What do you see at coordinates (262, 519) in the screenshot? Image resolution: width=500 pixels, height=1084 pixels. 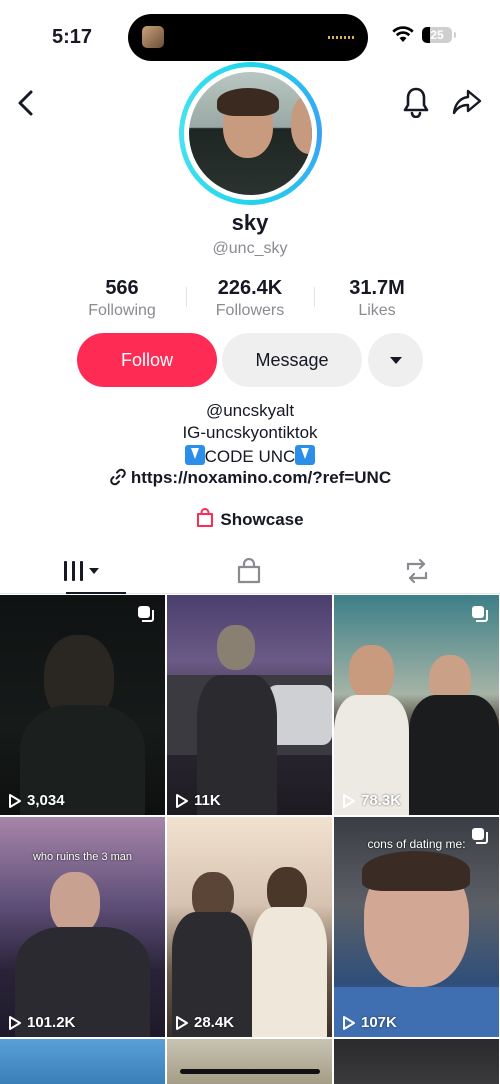 I see `showcase-label: Showcase` at bounding box center [262, 519].